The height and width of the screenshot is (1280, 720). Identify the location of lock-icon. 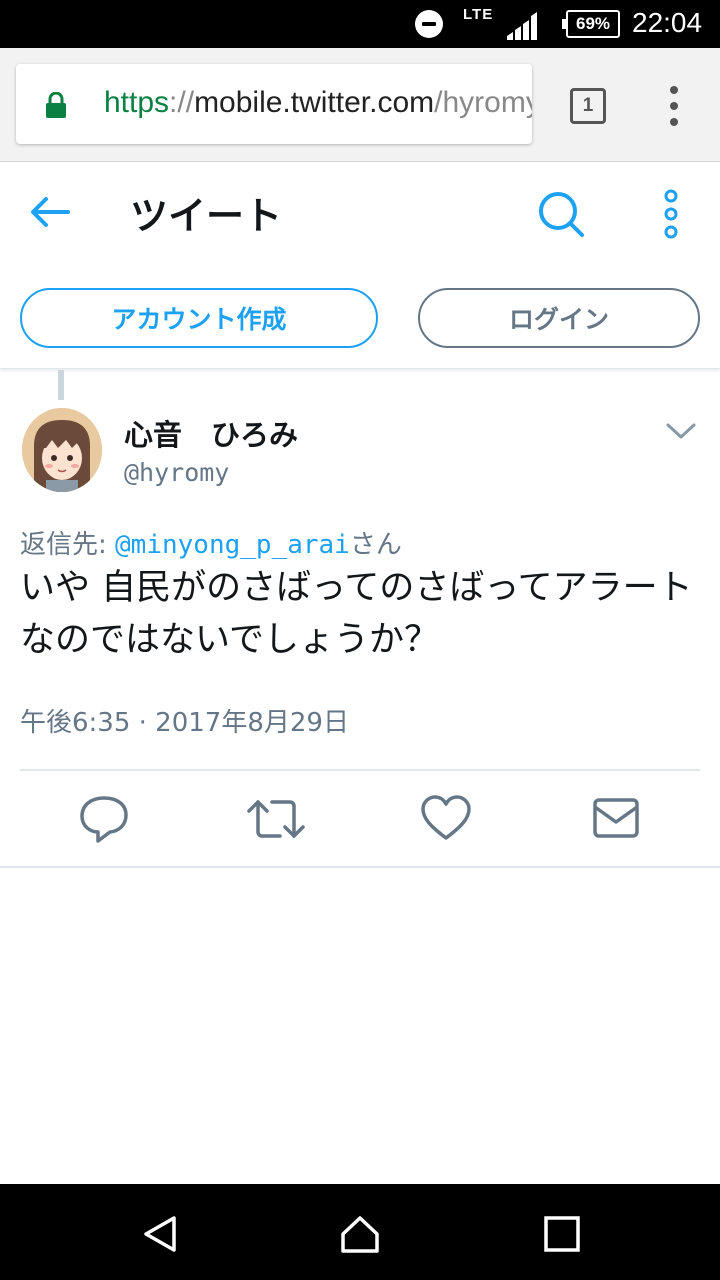
(56, 105).